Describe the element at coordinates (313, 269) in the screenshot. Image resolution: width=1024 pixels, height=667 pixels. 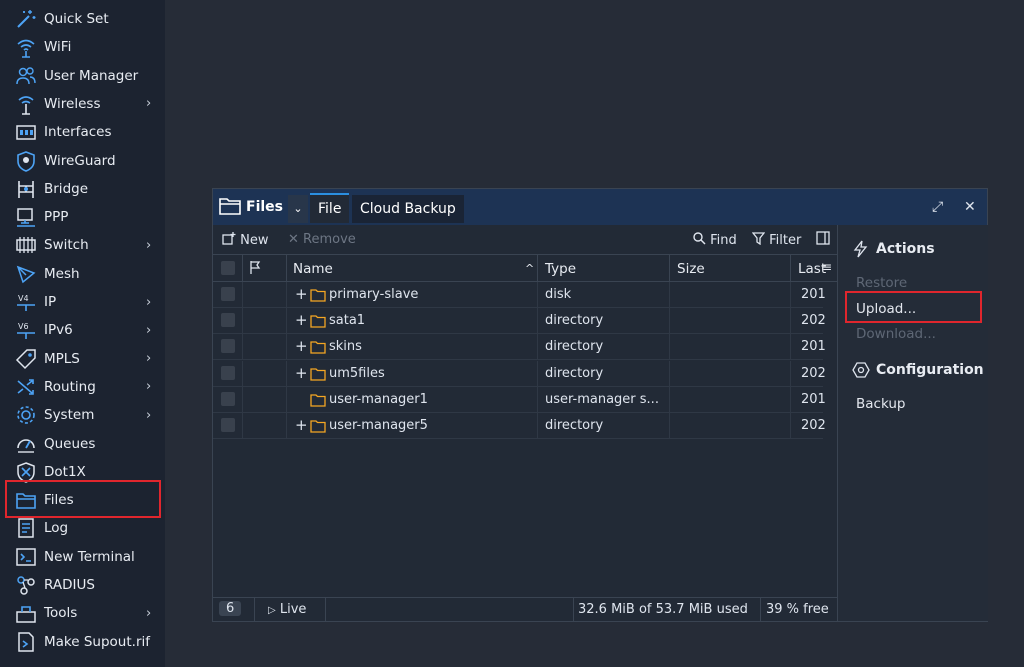
I see `column-name: Name` at that location.